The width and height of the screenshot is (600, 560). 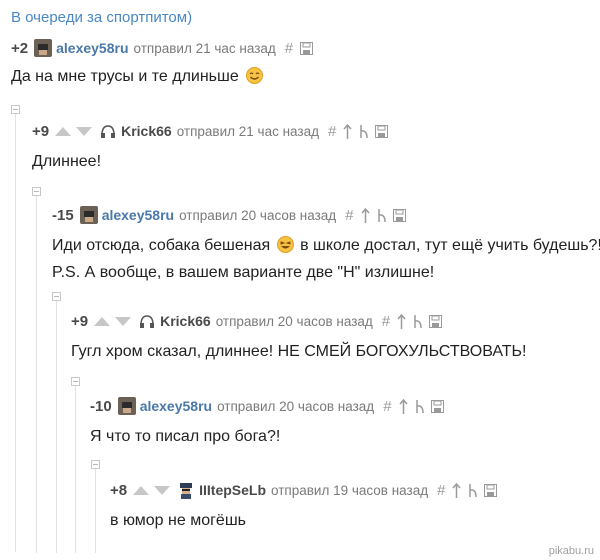 I want to click on comment-rating: +2, so click(x=20, y=48).